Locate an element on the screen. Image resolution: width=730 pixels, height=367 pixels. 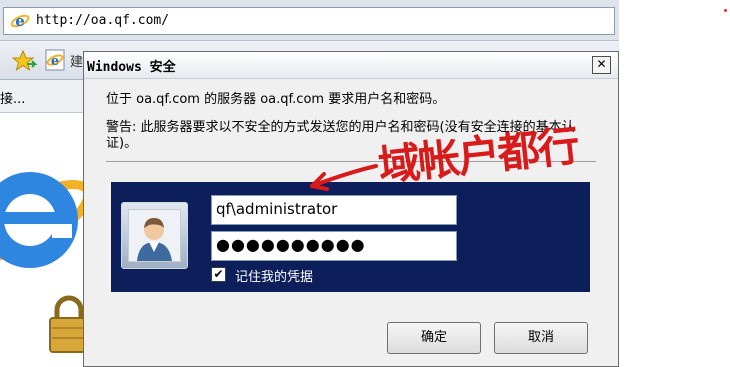
username-field: qf\administrator is located at coordinates (334, 210).